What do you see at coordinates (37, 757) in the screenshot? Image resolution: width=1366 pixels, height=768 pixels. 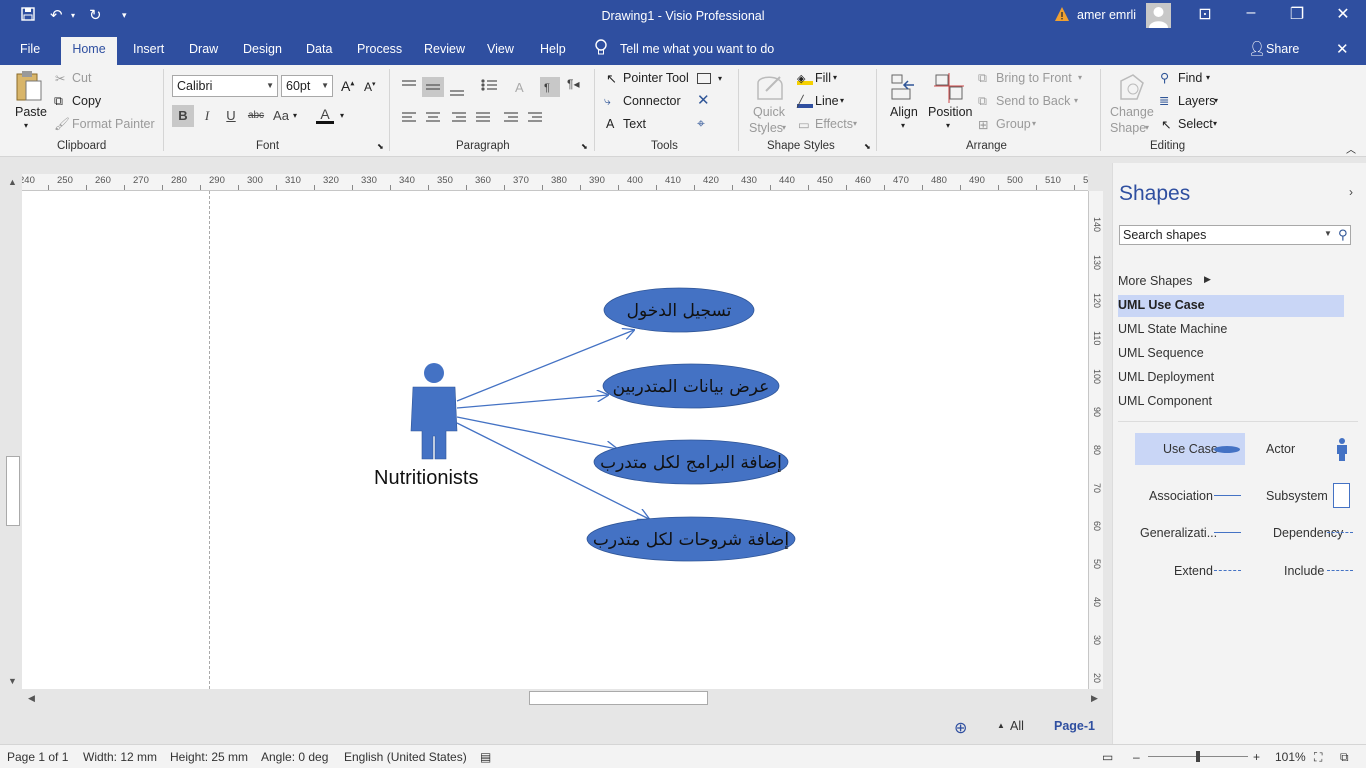 I see `status-page: Page 1 of 1` at bounding box center [37, 757].